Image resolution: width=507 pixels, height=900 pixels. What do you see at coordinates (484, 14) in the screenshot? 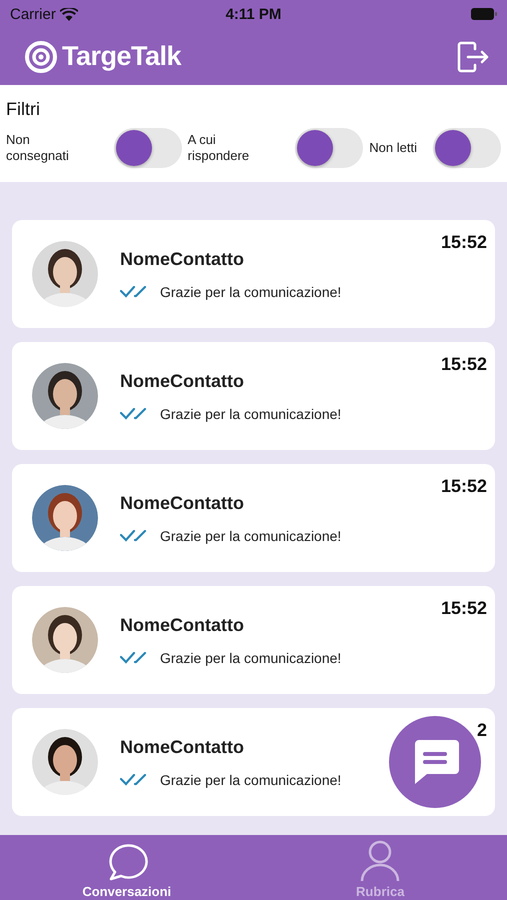
I see `battery-icon` at bounding box center [484, 14].